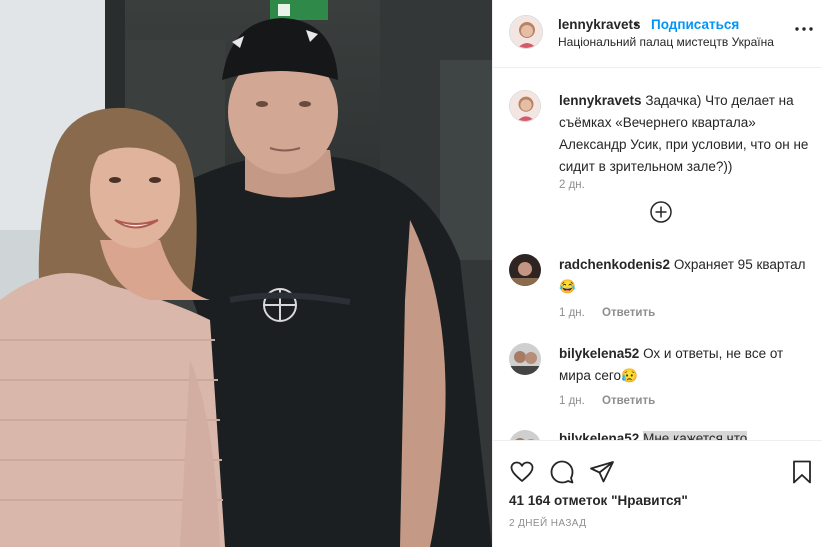 This screenshot has width=822, height=547. Describe the element at coordinates (600, 100) in the screenshot. I see `caption-username: lennykravets` at that location.